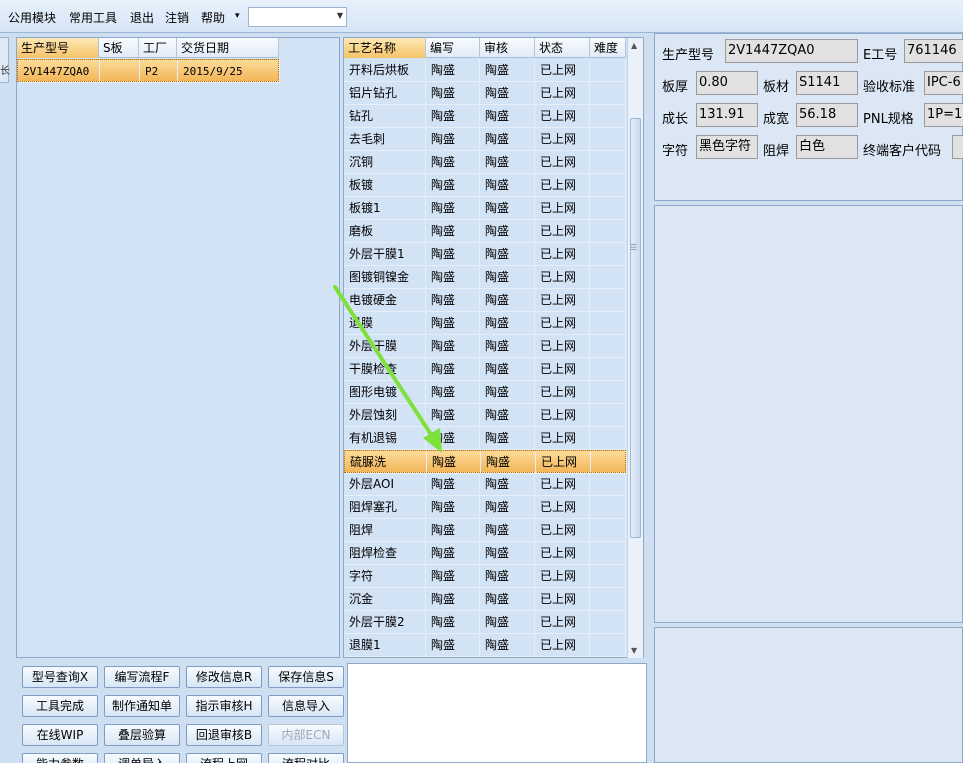  What do you see at coordinates (385, 415) in the screenshot?
I see `process-cell-name: 外层蚀刻` at bounding box center [385, 415].